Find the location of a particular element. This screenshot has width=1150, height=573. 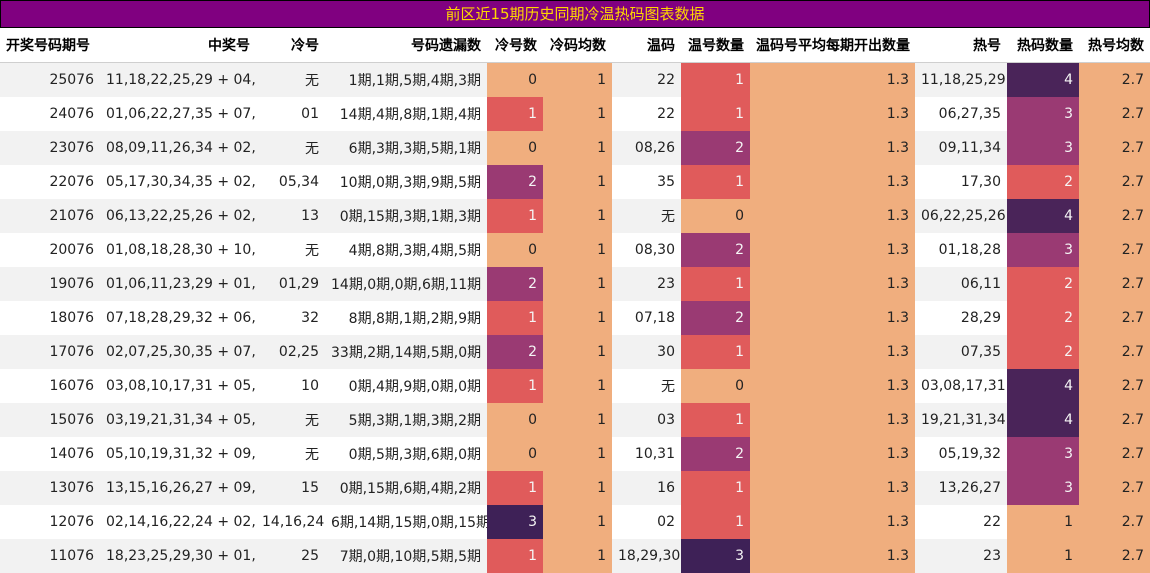

cell-issue: 17076 is located at coordinates (50, 352).